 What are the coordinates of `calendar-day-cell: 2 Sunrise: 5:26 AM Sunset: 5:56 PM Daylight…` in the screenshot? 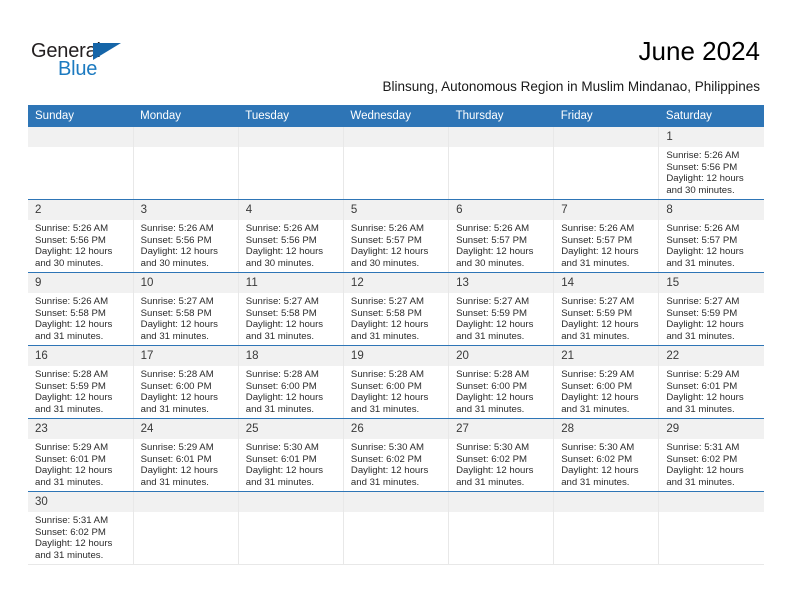 It's located at (81, 236).